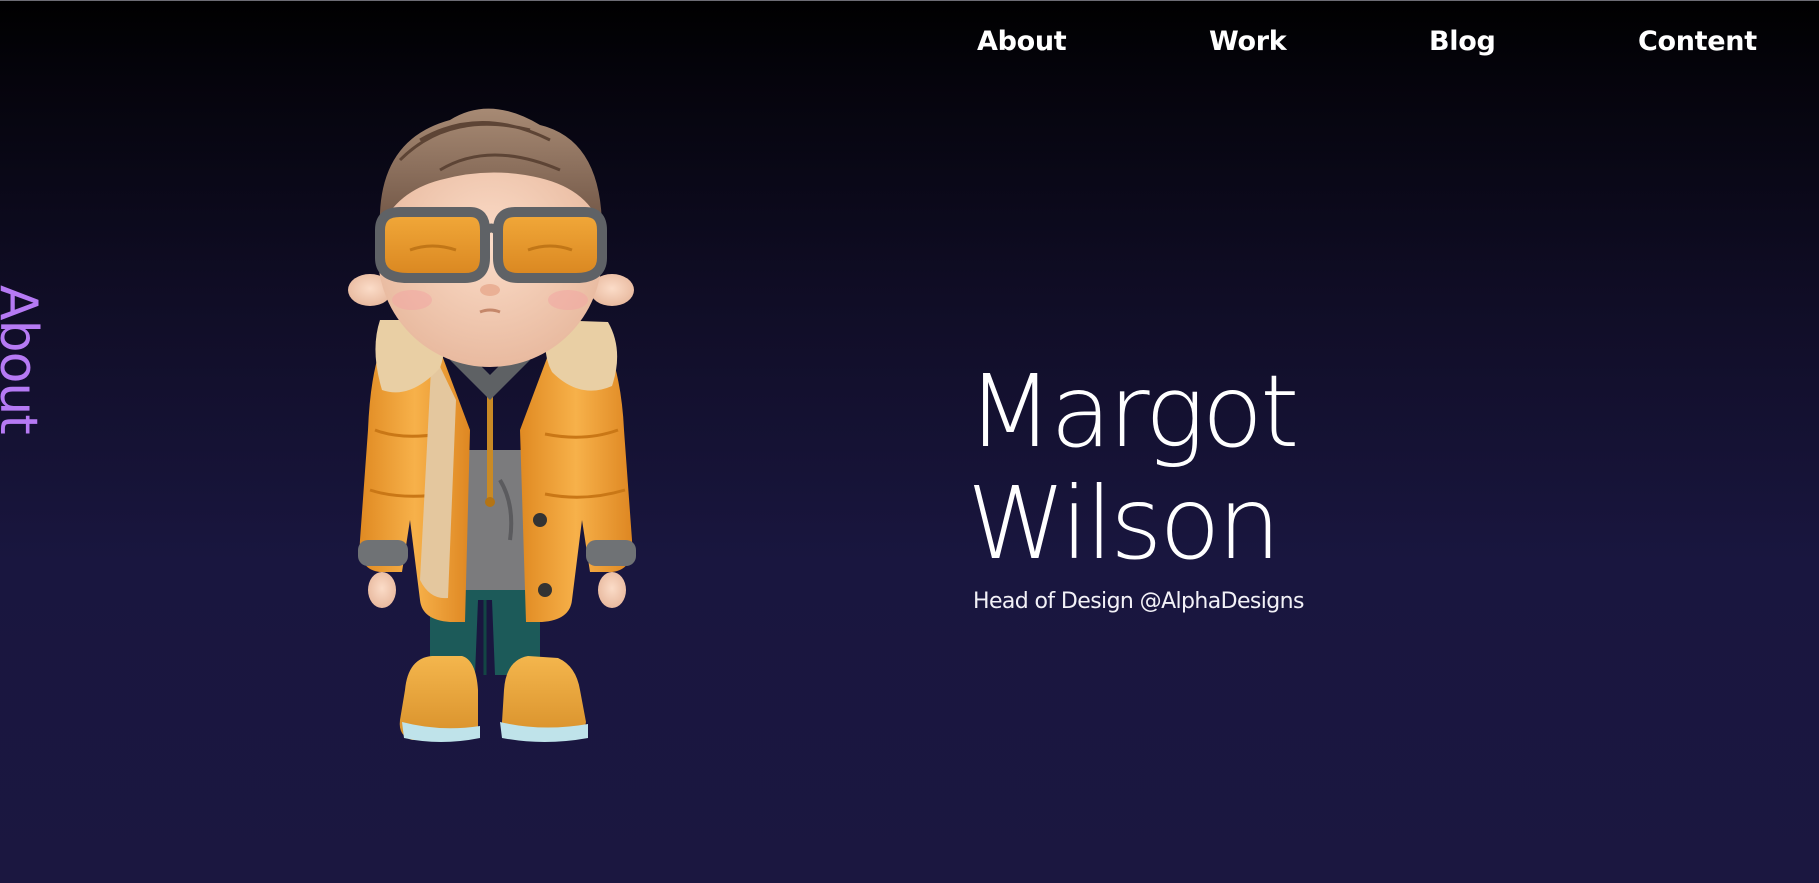 This screenshot has height=883, width=1819. Describe the element at coordinates (909, 0) in the screenshot. I see `top-border` at that location.